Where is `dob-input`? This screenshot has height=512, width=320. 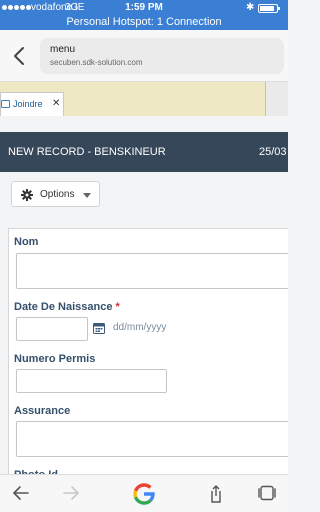
dob-input is located at coordinates (52, 329).